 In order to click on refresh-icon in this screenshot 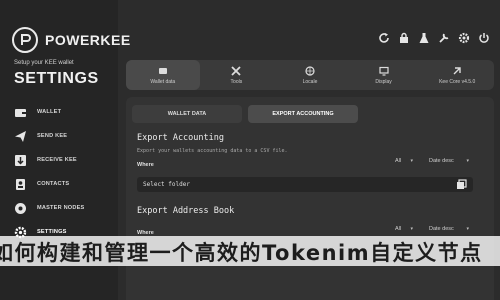, I will do `click(383, 37)`.